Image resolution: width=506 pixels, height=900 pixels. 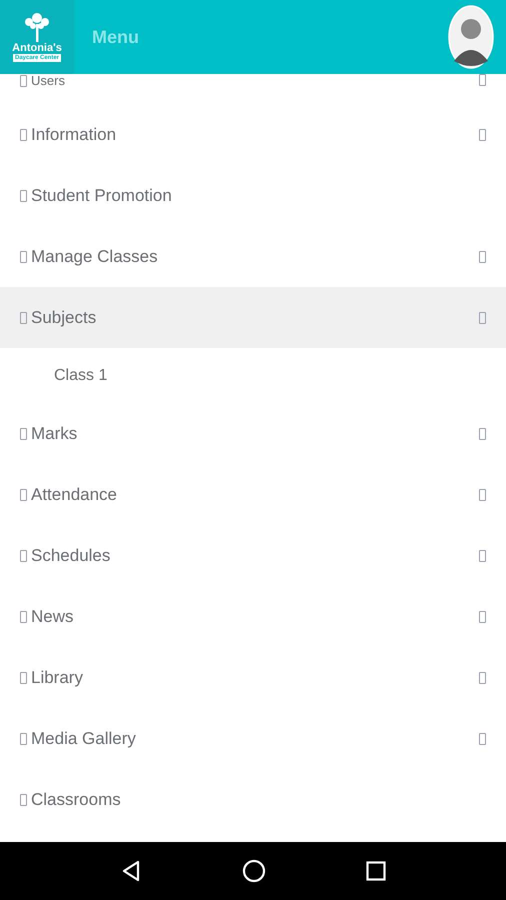 What do you see at coordinates (52, 617) in the screenshot?
I see `menu-item-label: News` at bounding box center [52, 617].